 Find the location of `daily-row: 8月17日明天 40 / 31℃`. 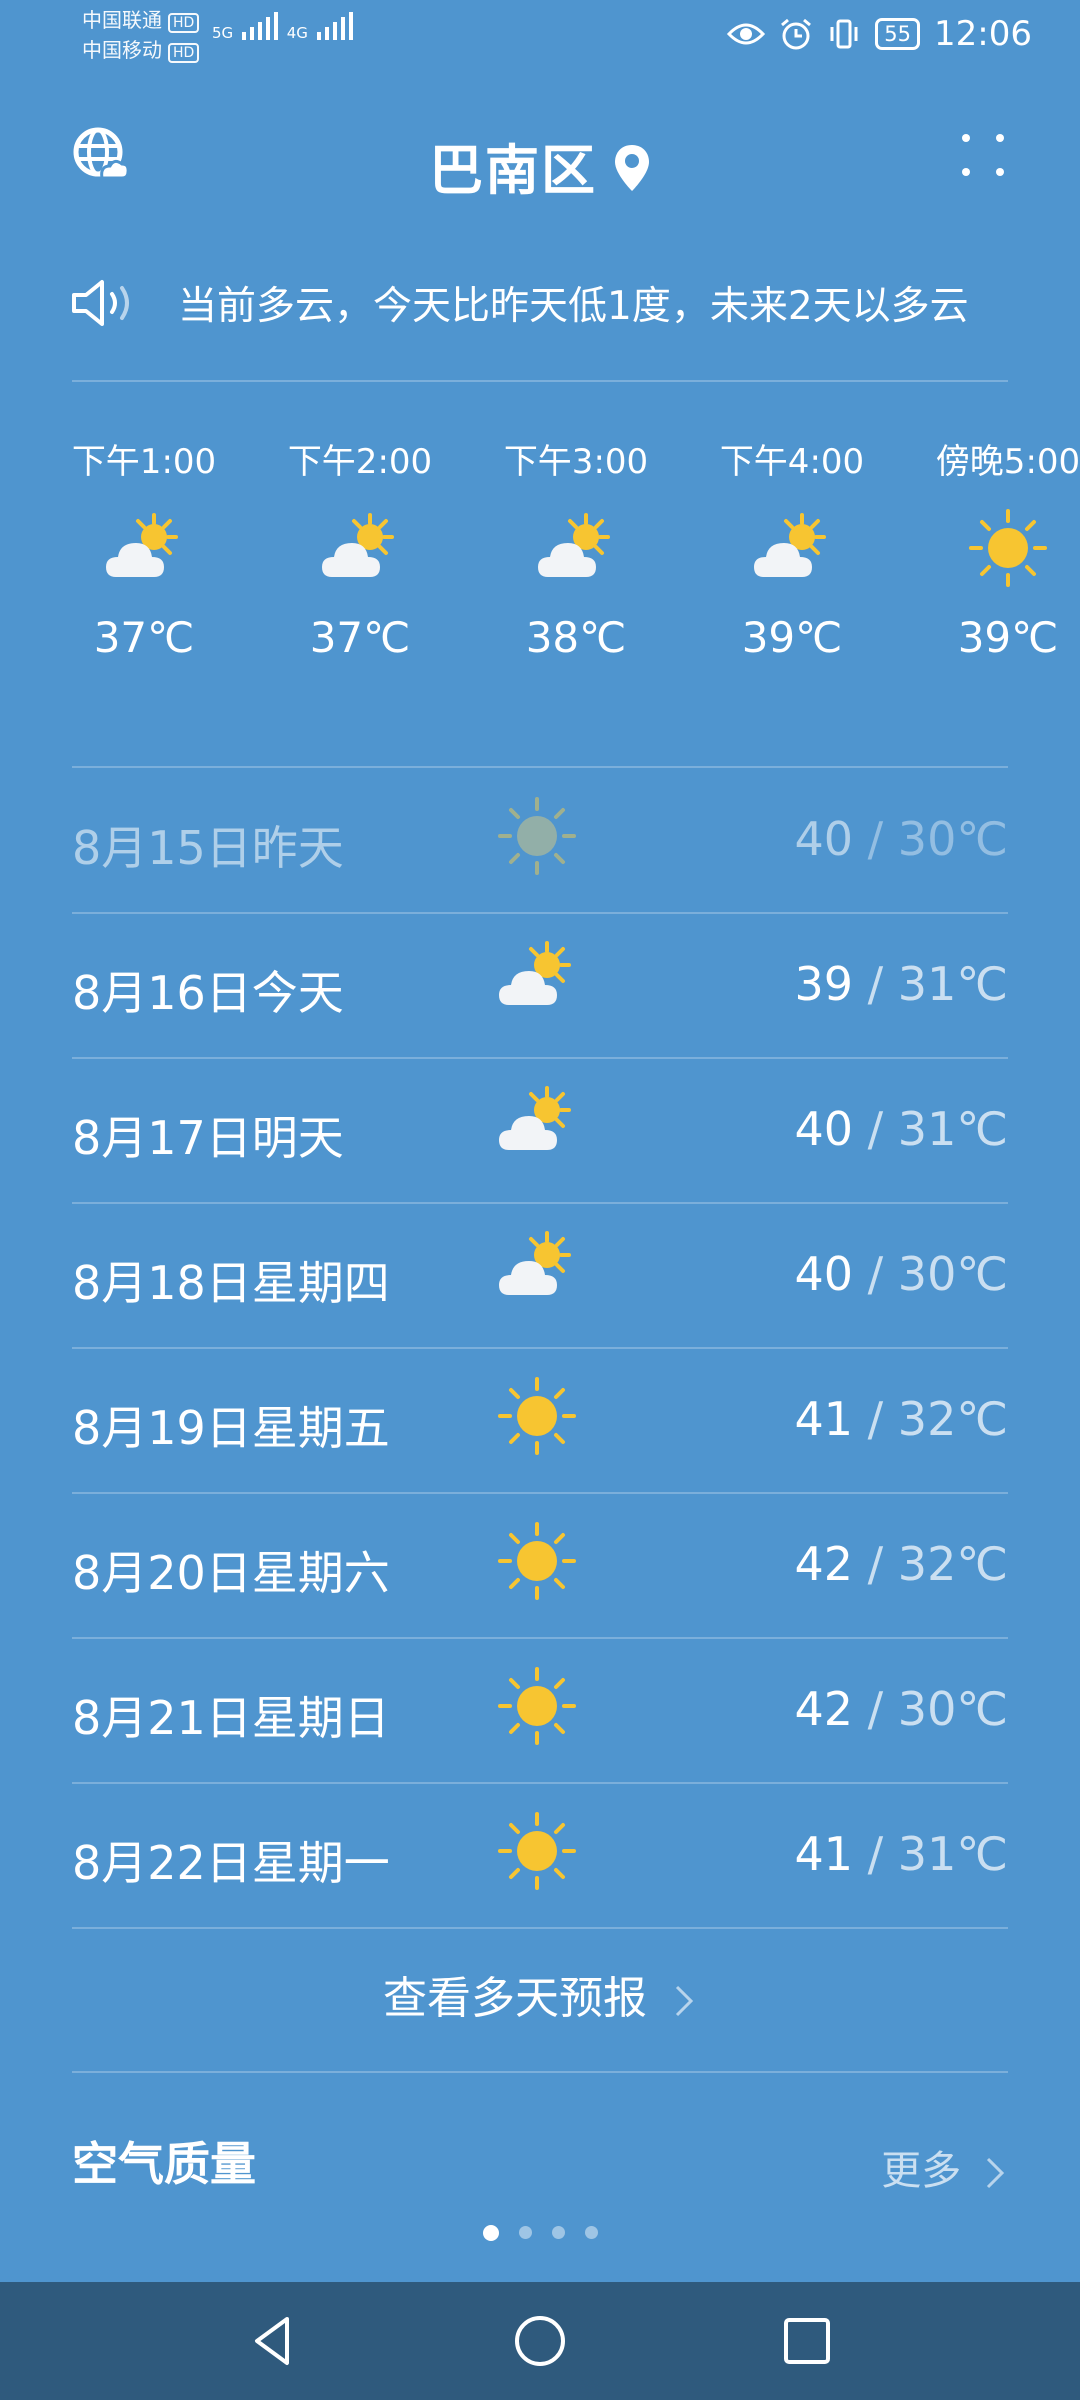

daily-row: 8月17日明天 40 / 31℃ is located at coordinates (540, 1130).